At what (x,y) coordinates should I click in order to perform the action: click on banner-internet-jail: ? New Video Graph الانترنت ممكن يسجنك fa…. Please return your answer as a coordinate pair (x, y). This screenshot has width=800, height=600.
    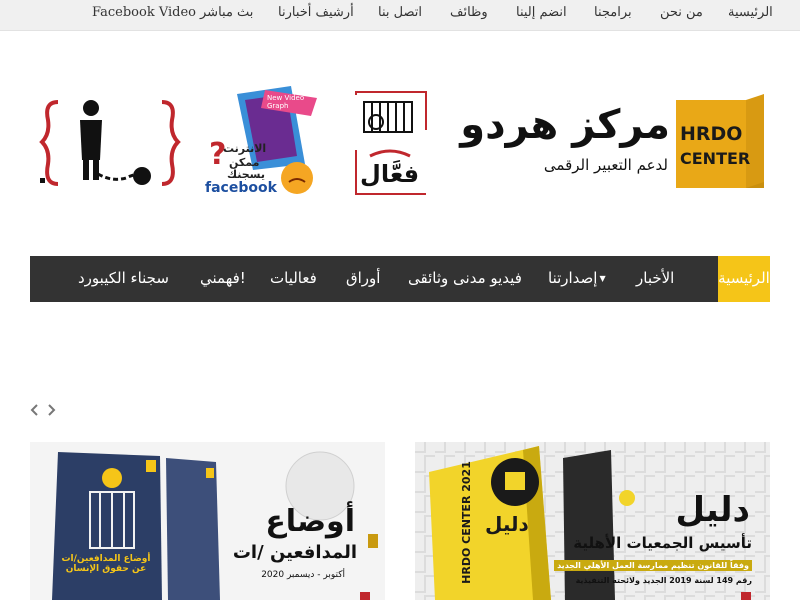
    Looking at the image, I should click on (262, 141).